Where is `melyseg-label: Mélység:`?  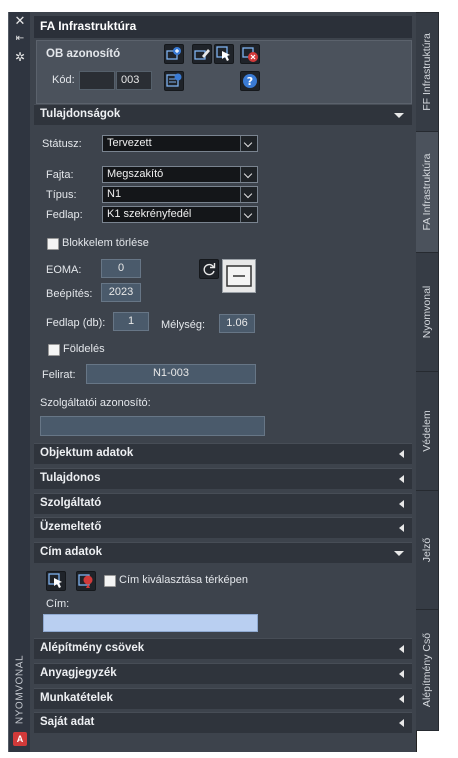 melyseg-label: Mélység: is located at coordinates (183, 325).